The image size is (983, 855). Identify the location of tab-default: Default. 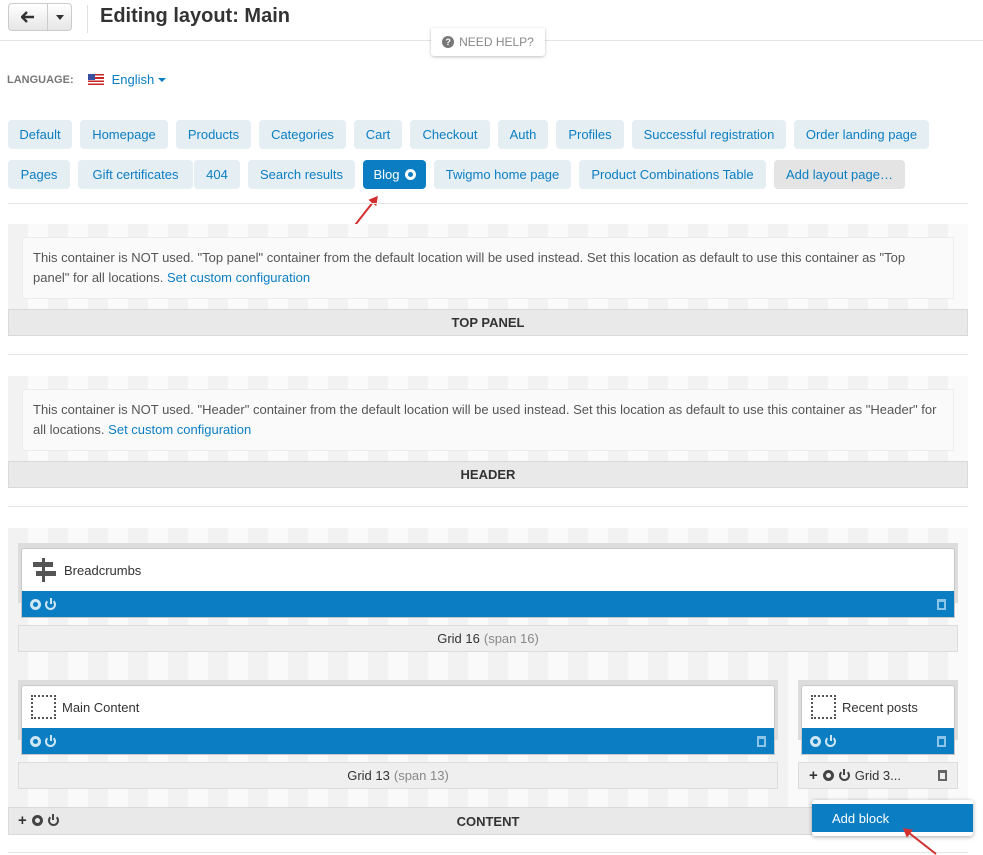
(40, 134).